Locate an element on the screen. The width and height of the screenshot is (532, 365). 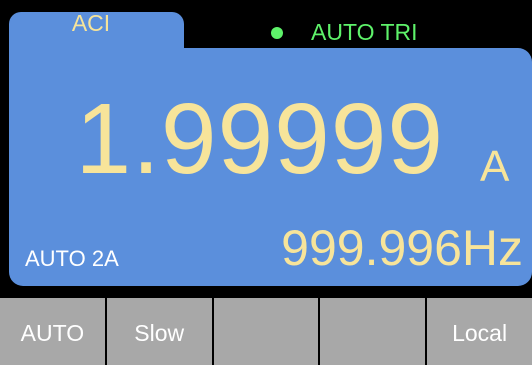
primary-unit: A is located at coordinates (495, 166).